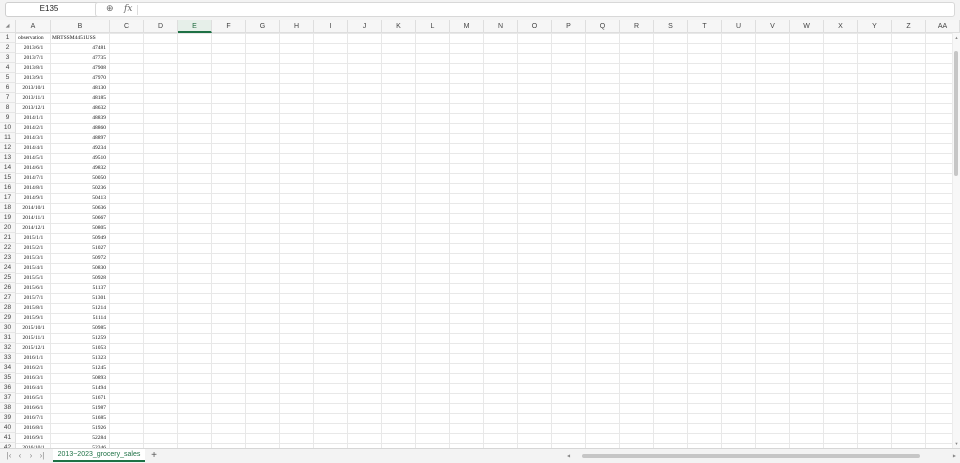 This screenshot has height=463, width=960. Describe the element at coordinates (8, 268) in the screenshot. I see `row-header-24: 24` at that location.